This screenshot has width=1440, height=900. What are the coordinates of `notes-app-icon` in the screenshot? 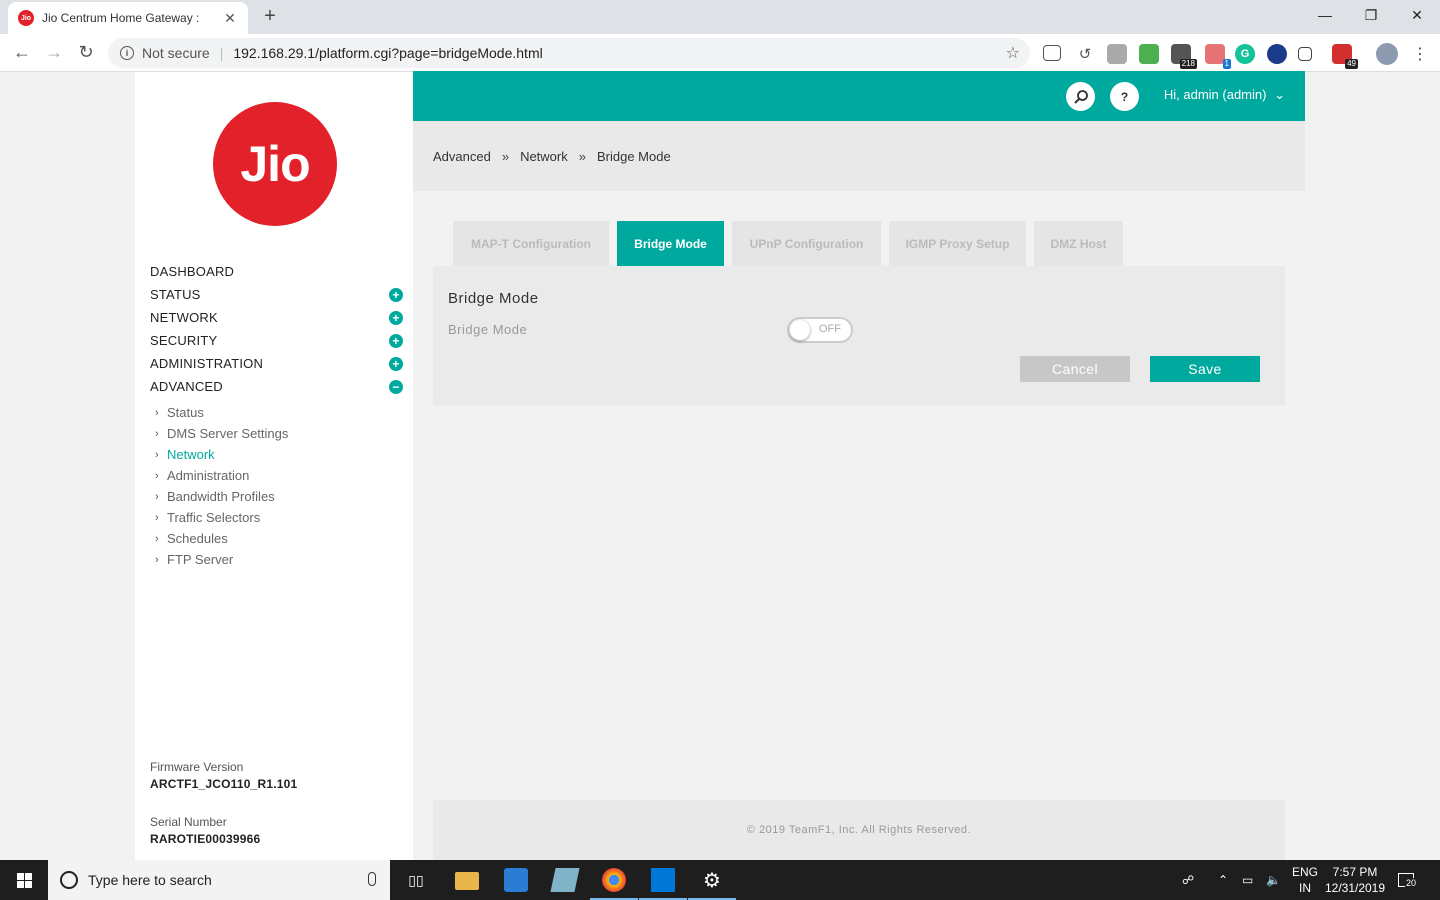 It's located at (565, 880).